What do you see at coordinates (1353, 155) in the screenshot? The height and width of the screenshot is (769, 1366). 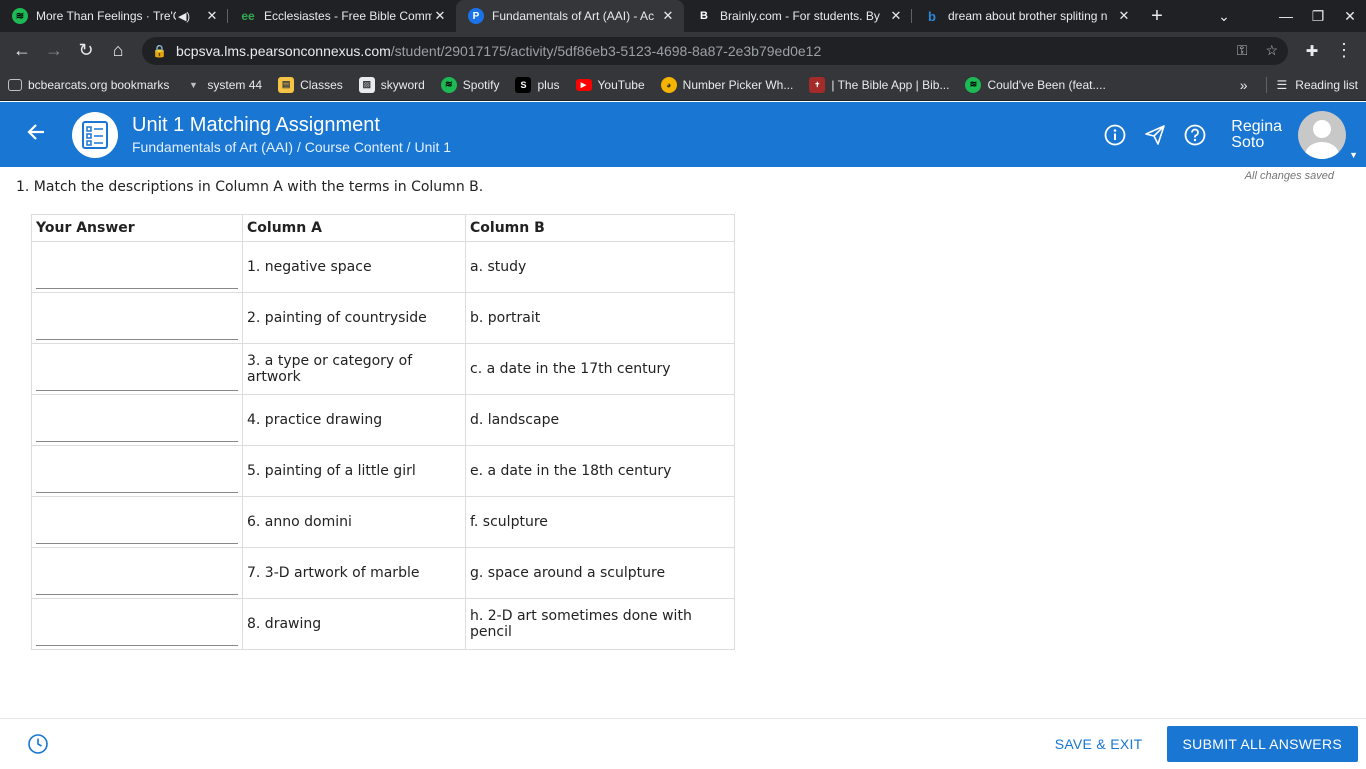 I see `account-dropdown-icon: ▼` at bounding box center [1353, 155].